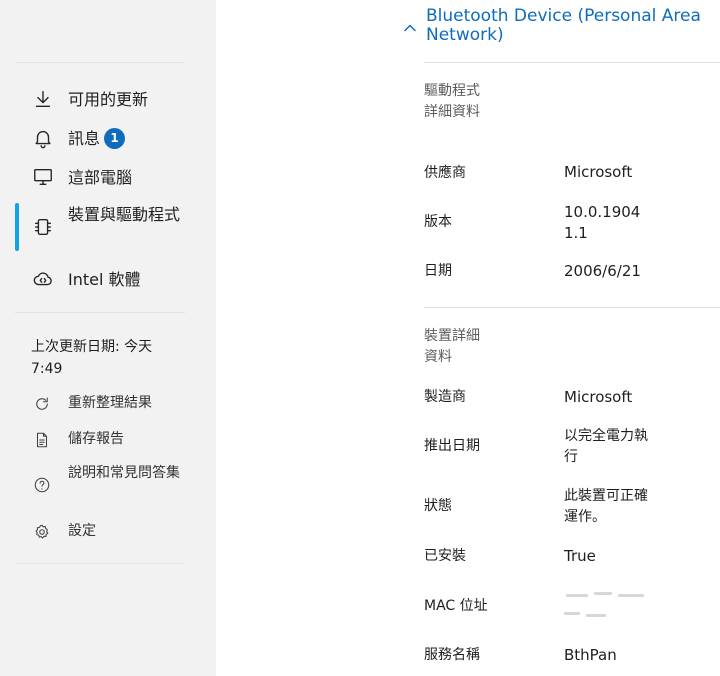  I want to click on section-title: Bluetooth Device (Personal Area Network), so click(571, 26).